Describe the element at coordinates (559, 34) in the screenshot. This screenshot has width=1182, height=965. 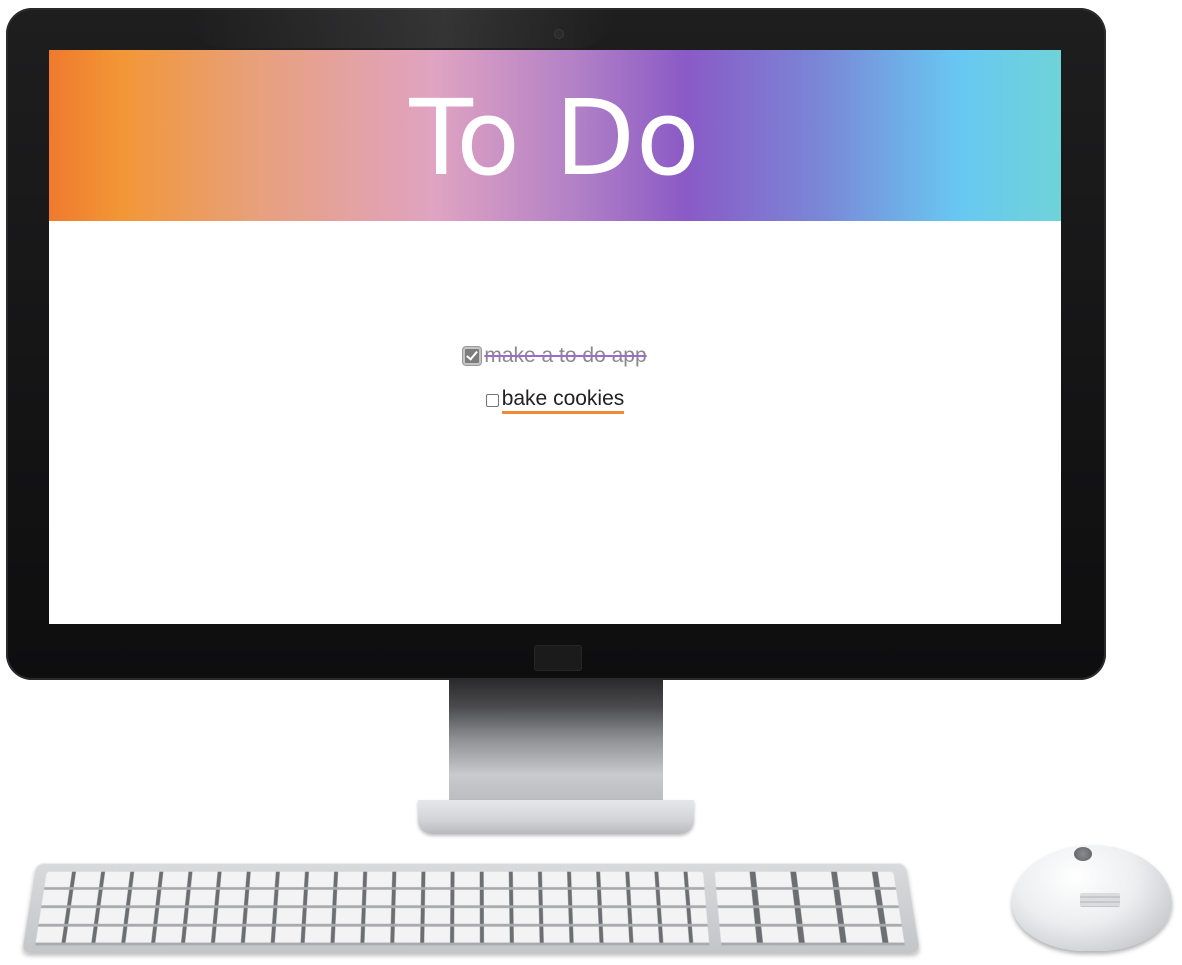
I see `webcam-icon` at that location.